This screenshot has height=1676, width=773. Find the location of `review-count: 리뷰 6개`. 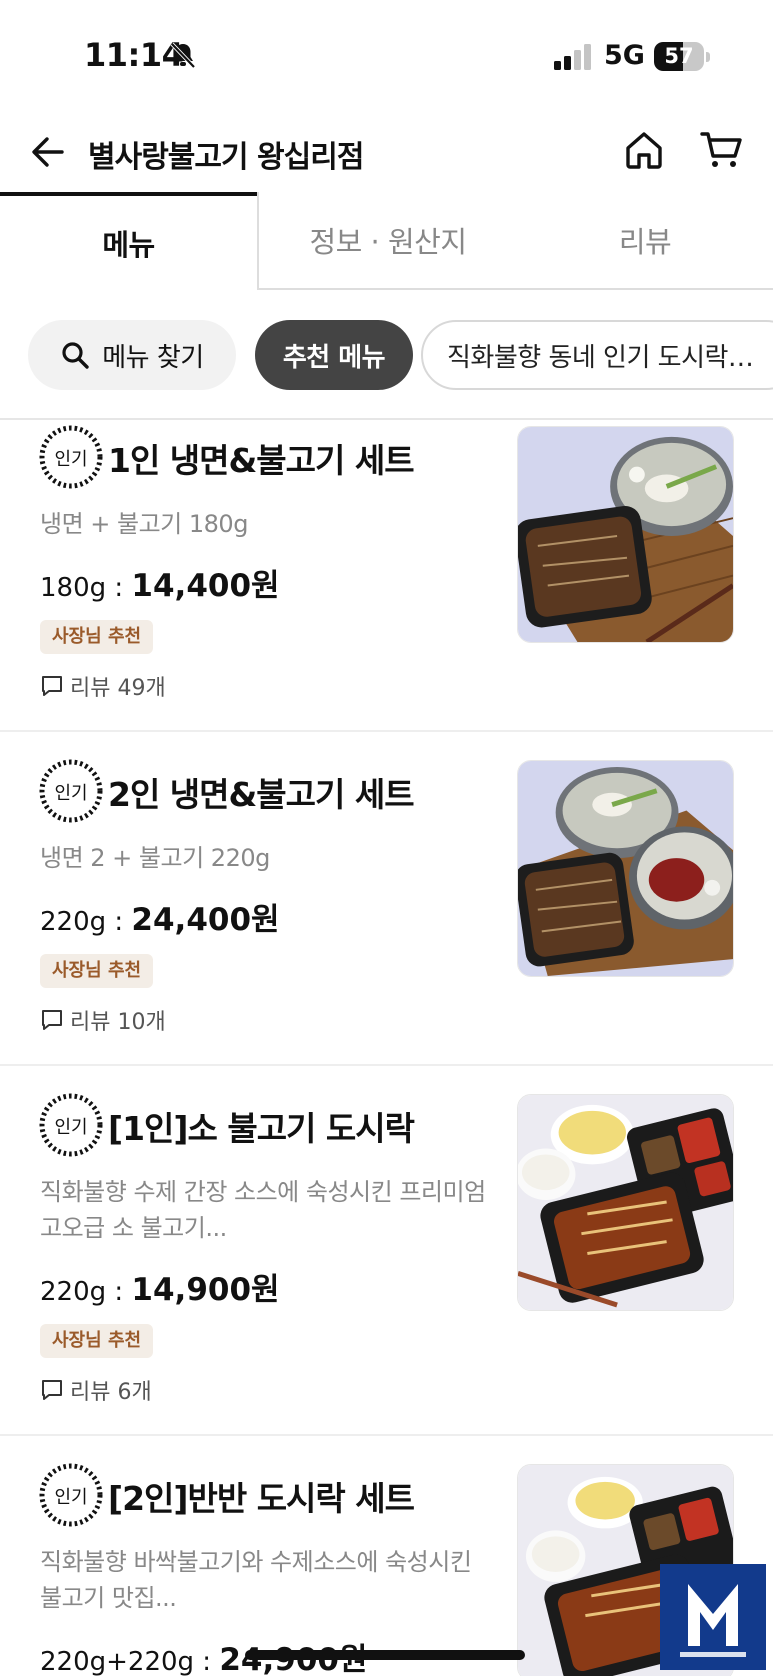

review-count: 리뷰 6개 is located at coordinates (96, 1390).